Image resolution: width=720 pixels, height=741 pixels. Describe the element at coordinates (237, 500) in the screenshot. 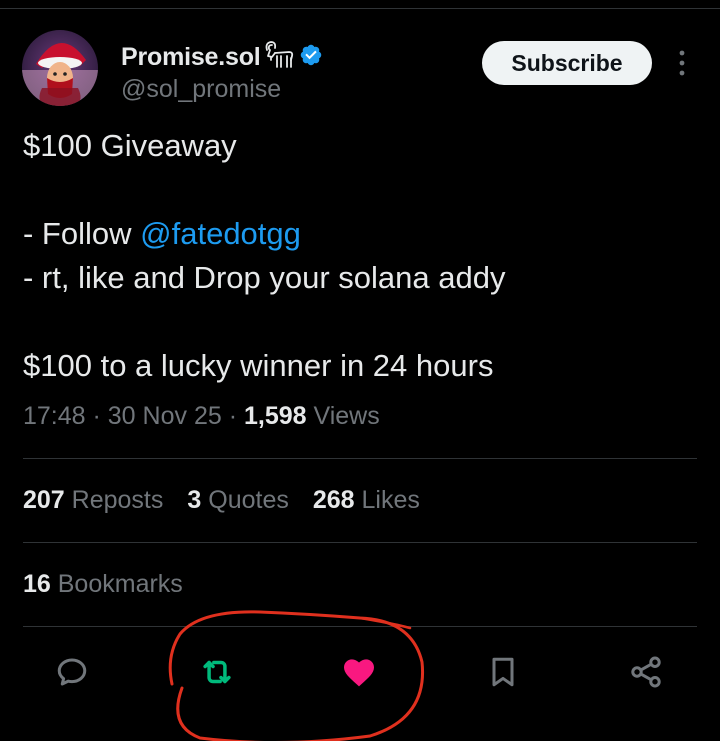

I see `quotes-stat: 3 Quotes` at that location.